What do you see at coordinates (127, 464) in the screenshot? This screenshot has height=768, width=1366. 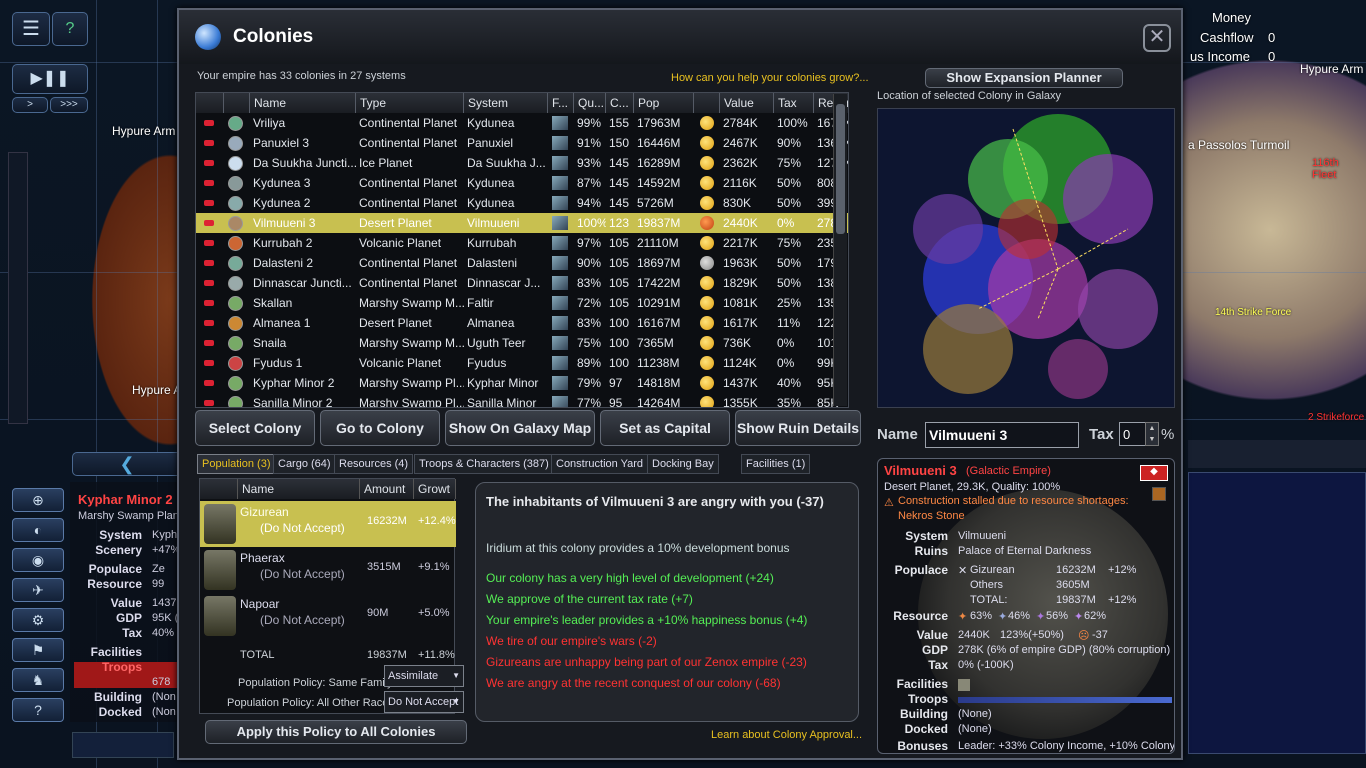 I see `collapse-button: ❮` at bounding box center [127, 464].